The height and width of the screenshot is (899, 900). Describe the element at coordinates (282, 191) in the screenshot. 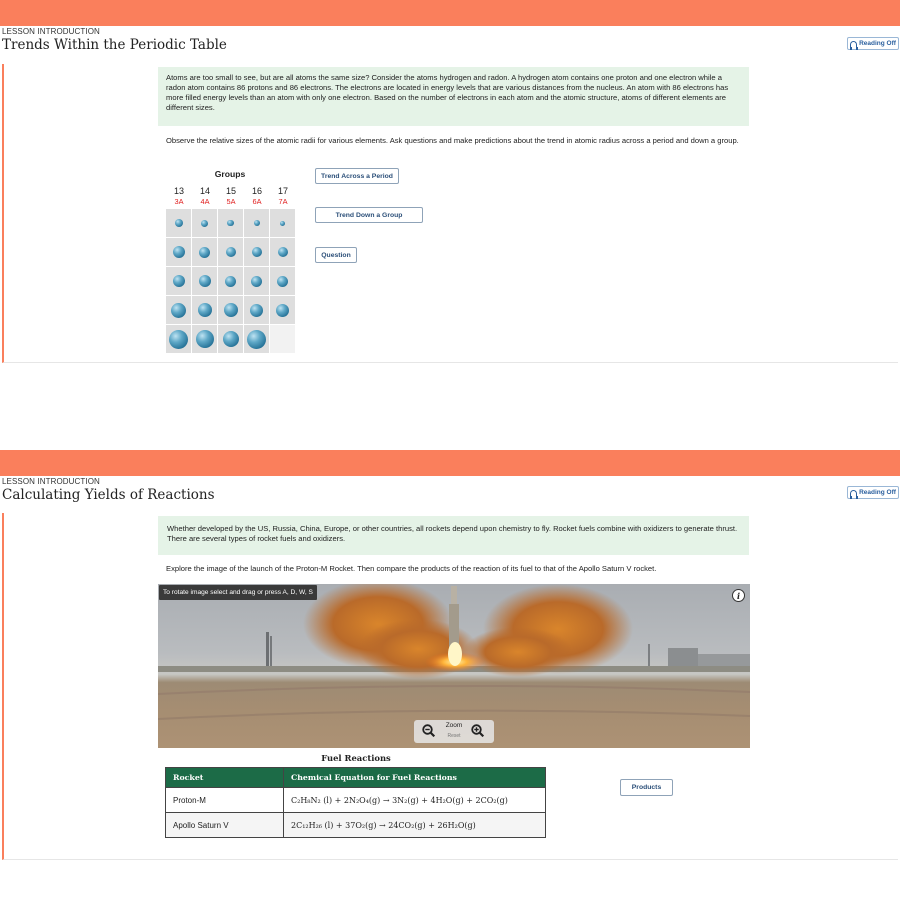

I see `group-number: 17` at that location.